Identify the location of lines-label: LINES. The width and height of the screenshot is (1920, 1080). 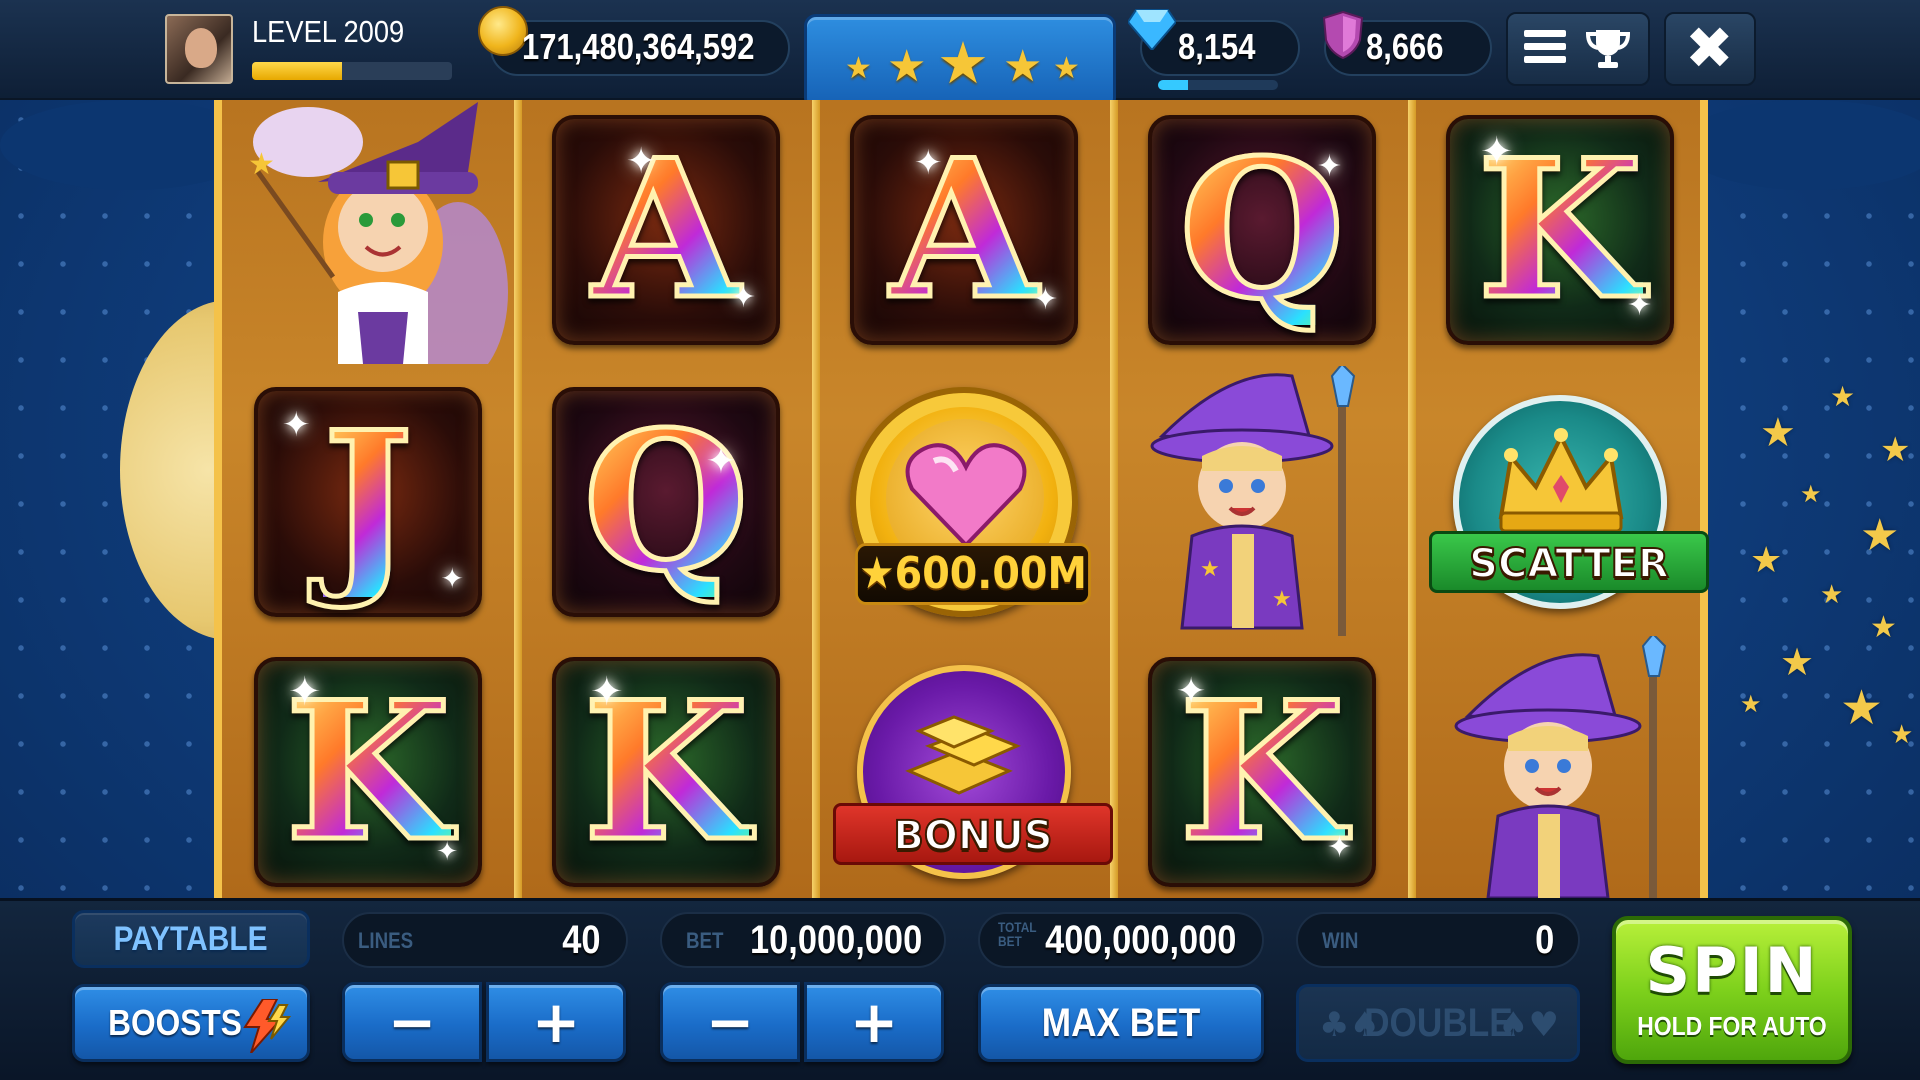
(386, 940).